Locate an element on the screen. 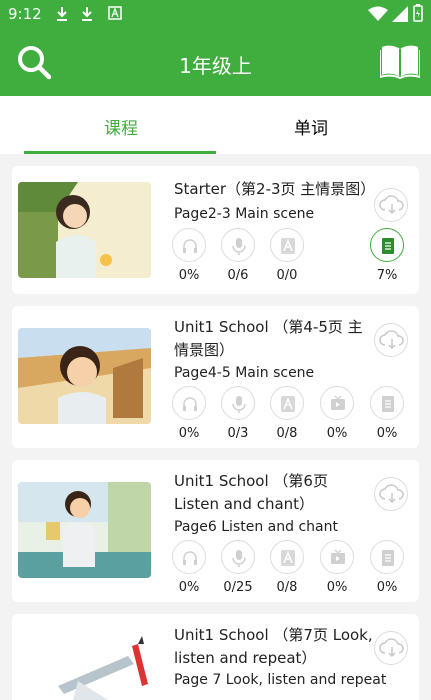 The image size is (431, 700). boy-illustration is located at coordinates (84, 376).